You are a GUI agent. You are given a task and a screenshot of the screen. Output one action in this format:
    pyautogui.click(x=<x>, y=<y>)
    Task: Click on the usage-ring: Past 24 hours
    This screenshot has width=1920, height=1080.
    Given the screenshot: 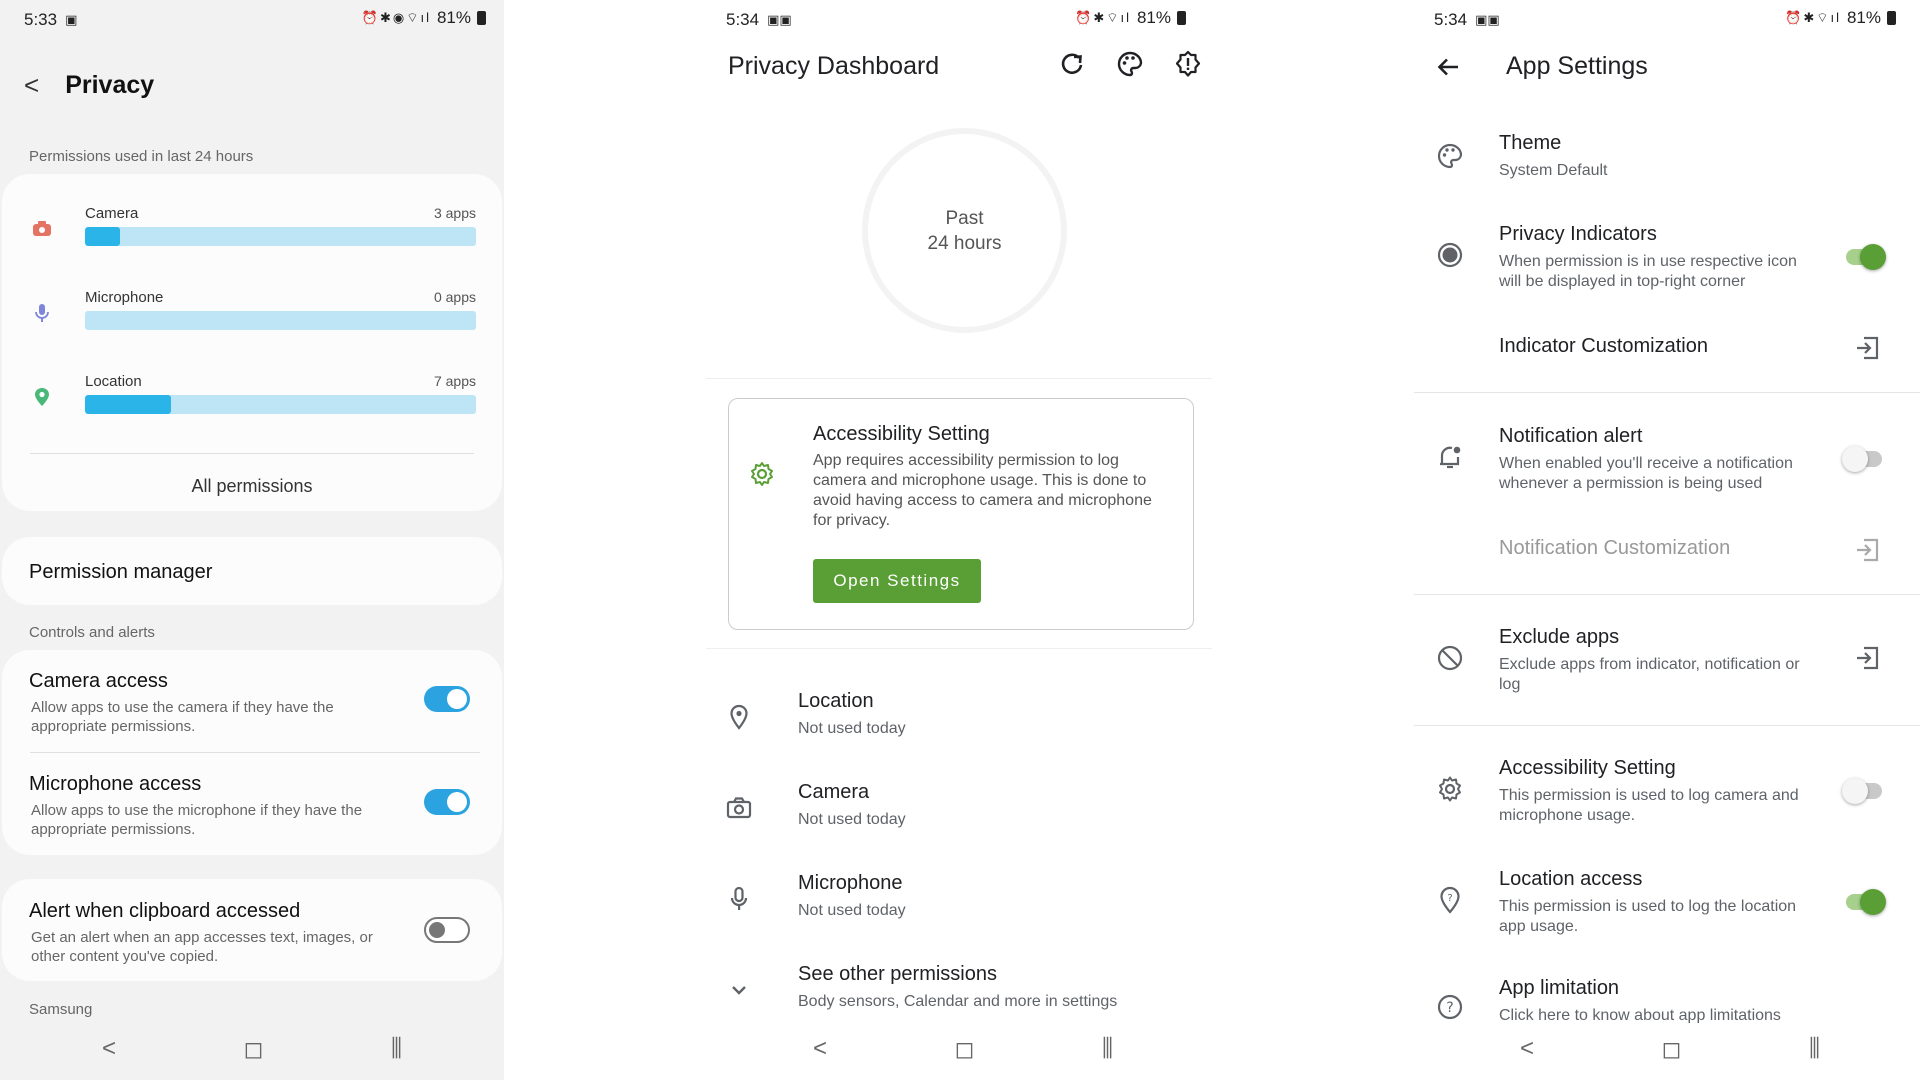 What is the action you would take?
    pyautogui.click(x=964, y=230)
    